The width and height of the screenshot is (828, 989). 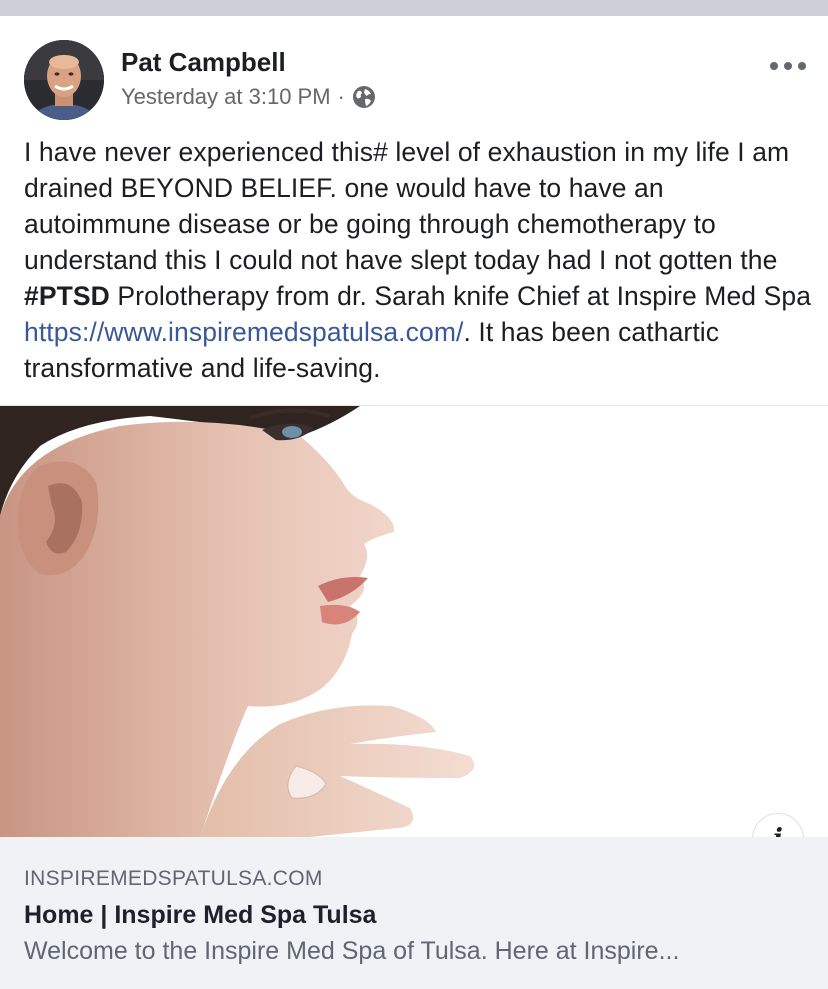 What do you see at coordinates (67, 296) in the screenshot?
I see `hashtag-link: #PTSD` at bounding box center [67, 296].